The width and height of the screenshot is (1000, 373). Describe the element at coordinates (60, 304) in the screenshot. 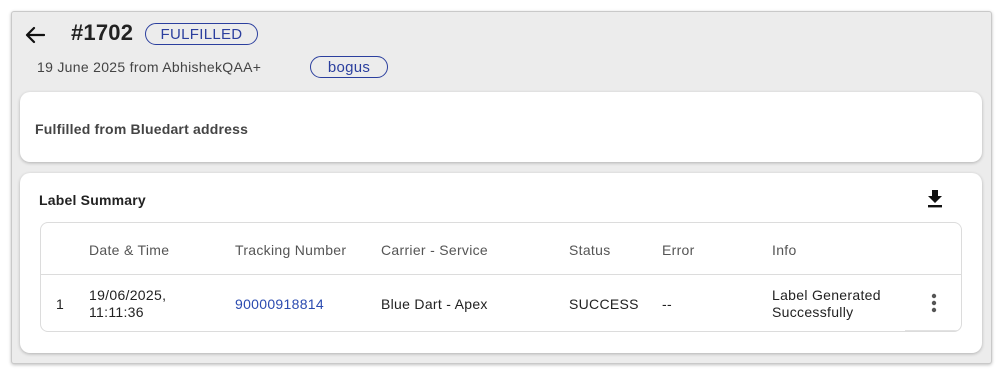

I see `row-index: 1` at that location.